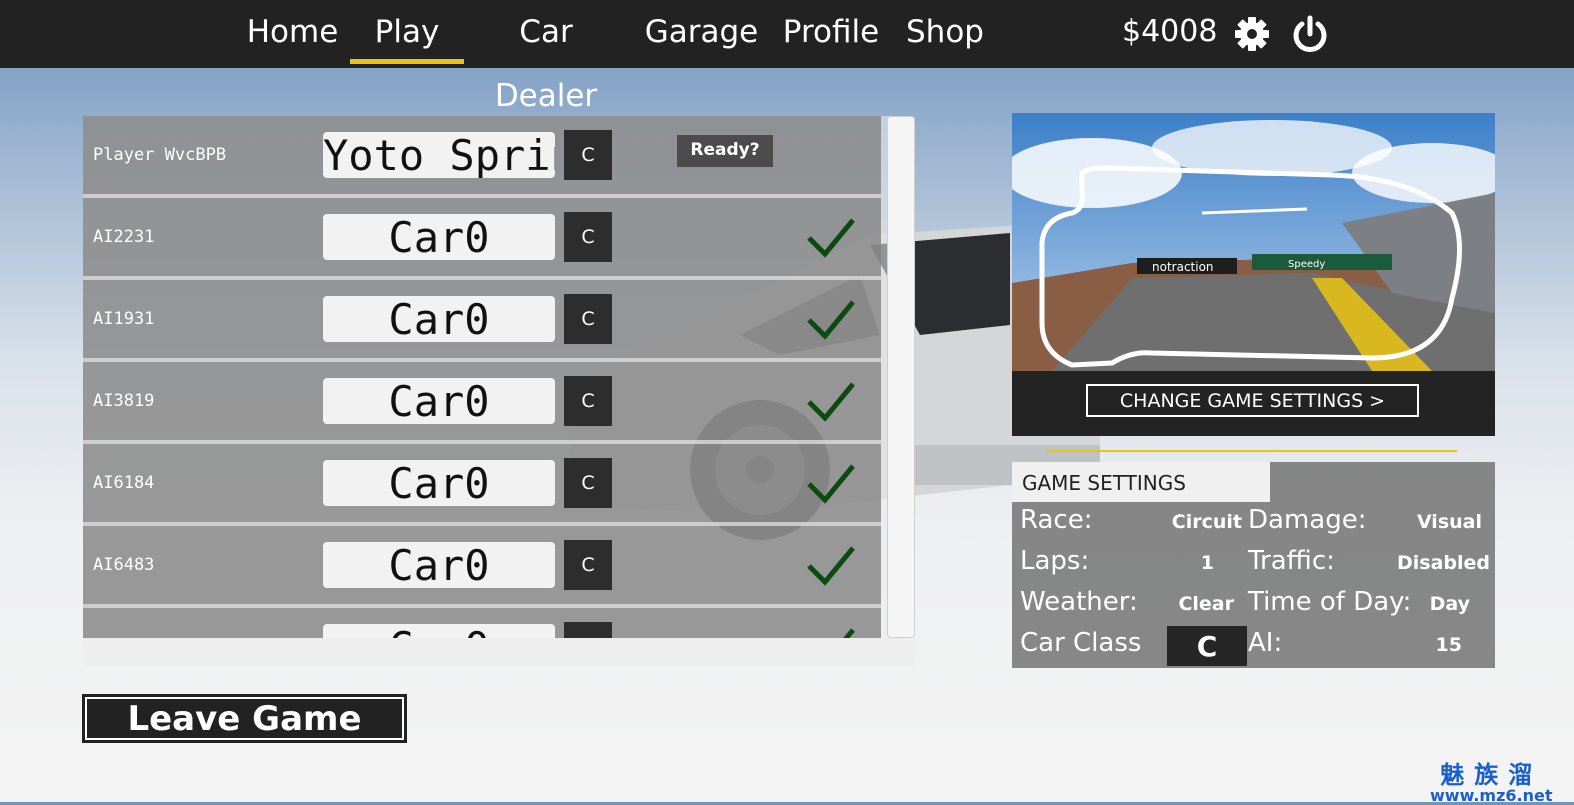  Describe the element at coordinates (123, 623) in the screenshot. I see `player-name: AI8887` at that location.